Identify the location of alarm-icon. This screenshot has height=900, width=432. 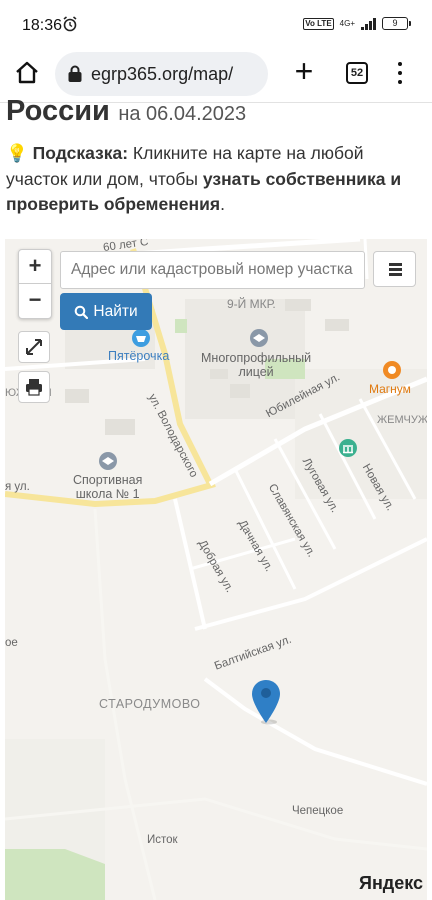
(70, 24).